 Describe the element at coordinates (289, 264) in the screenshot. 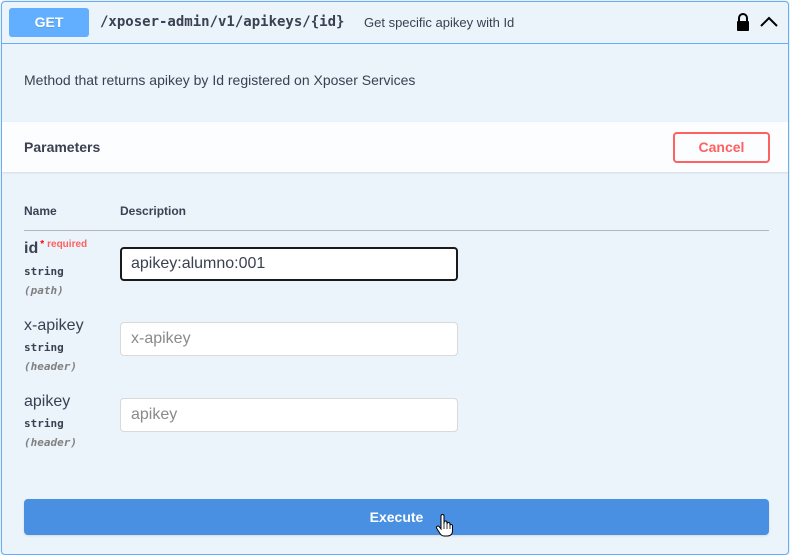

I see `id-input` at that location.